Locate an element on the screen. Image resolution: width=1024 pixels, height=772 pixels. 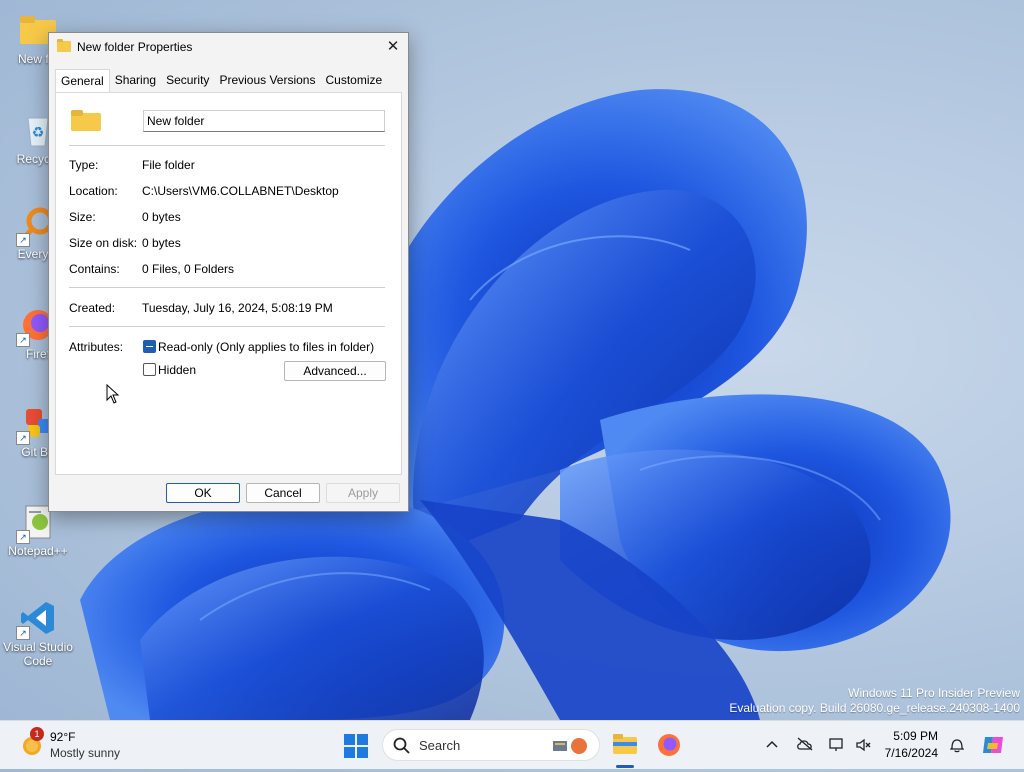
tray-sound is located at coordinates (863, 745).